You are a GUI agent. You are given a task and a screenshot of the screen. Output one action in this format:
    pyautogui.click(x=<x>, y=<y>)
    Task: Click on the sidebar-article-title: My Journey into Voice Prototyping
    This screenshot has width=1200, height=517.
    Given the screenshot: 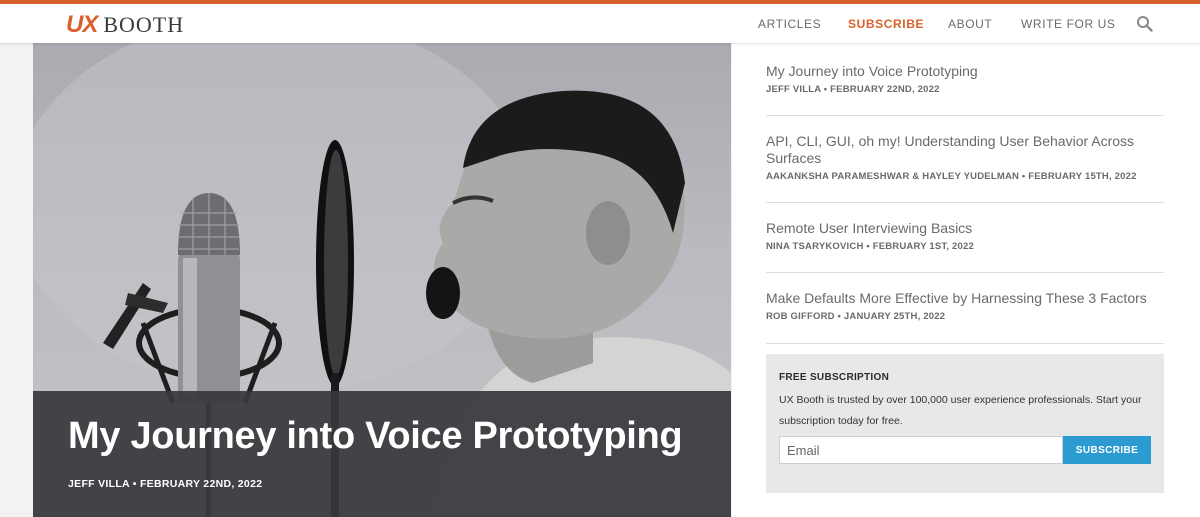 What is the action you would take?
    pyautogui.click(x=965, y=71)
    